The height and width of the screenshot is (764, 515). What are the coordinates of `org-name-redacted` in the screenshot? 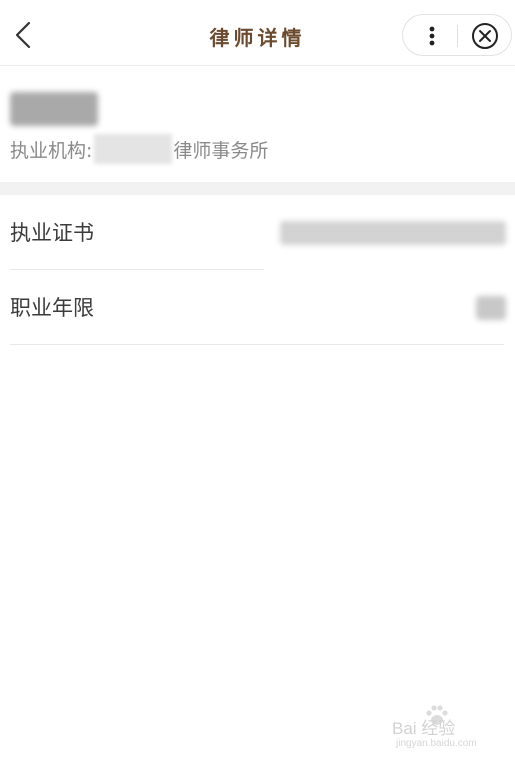 It's located at (133, 149).